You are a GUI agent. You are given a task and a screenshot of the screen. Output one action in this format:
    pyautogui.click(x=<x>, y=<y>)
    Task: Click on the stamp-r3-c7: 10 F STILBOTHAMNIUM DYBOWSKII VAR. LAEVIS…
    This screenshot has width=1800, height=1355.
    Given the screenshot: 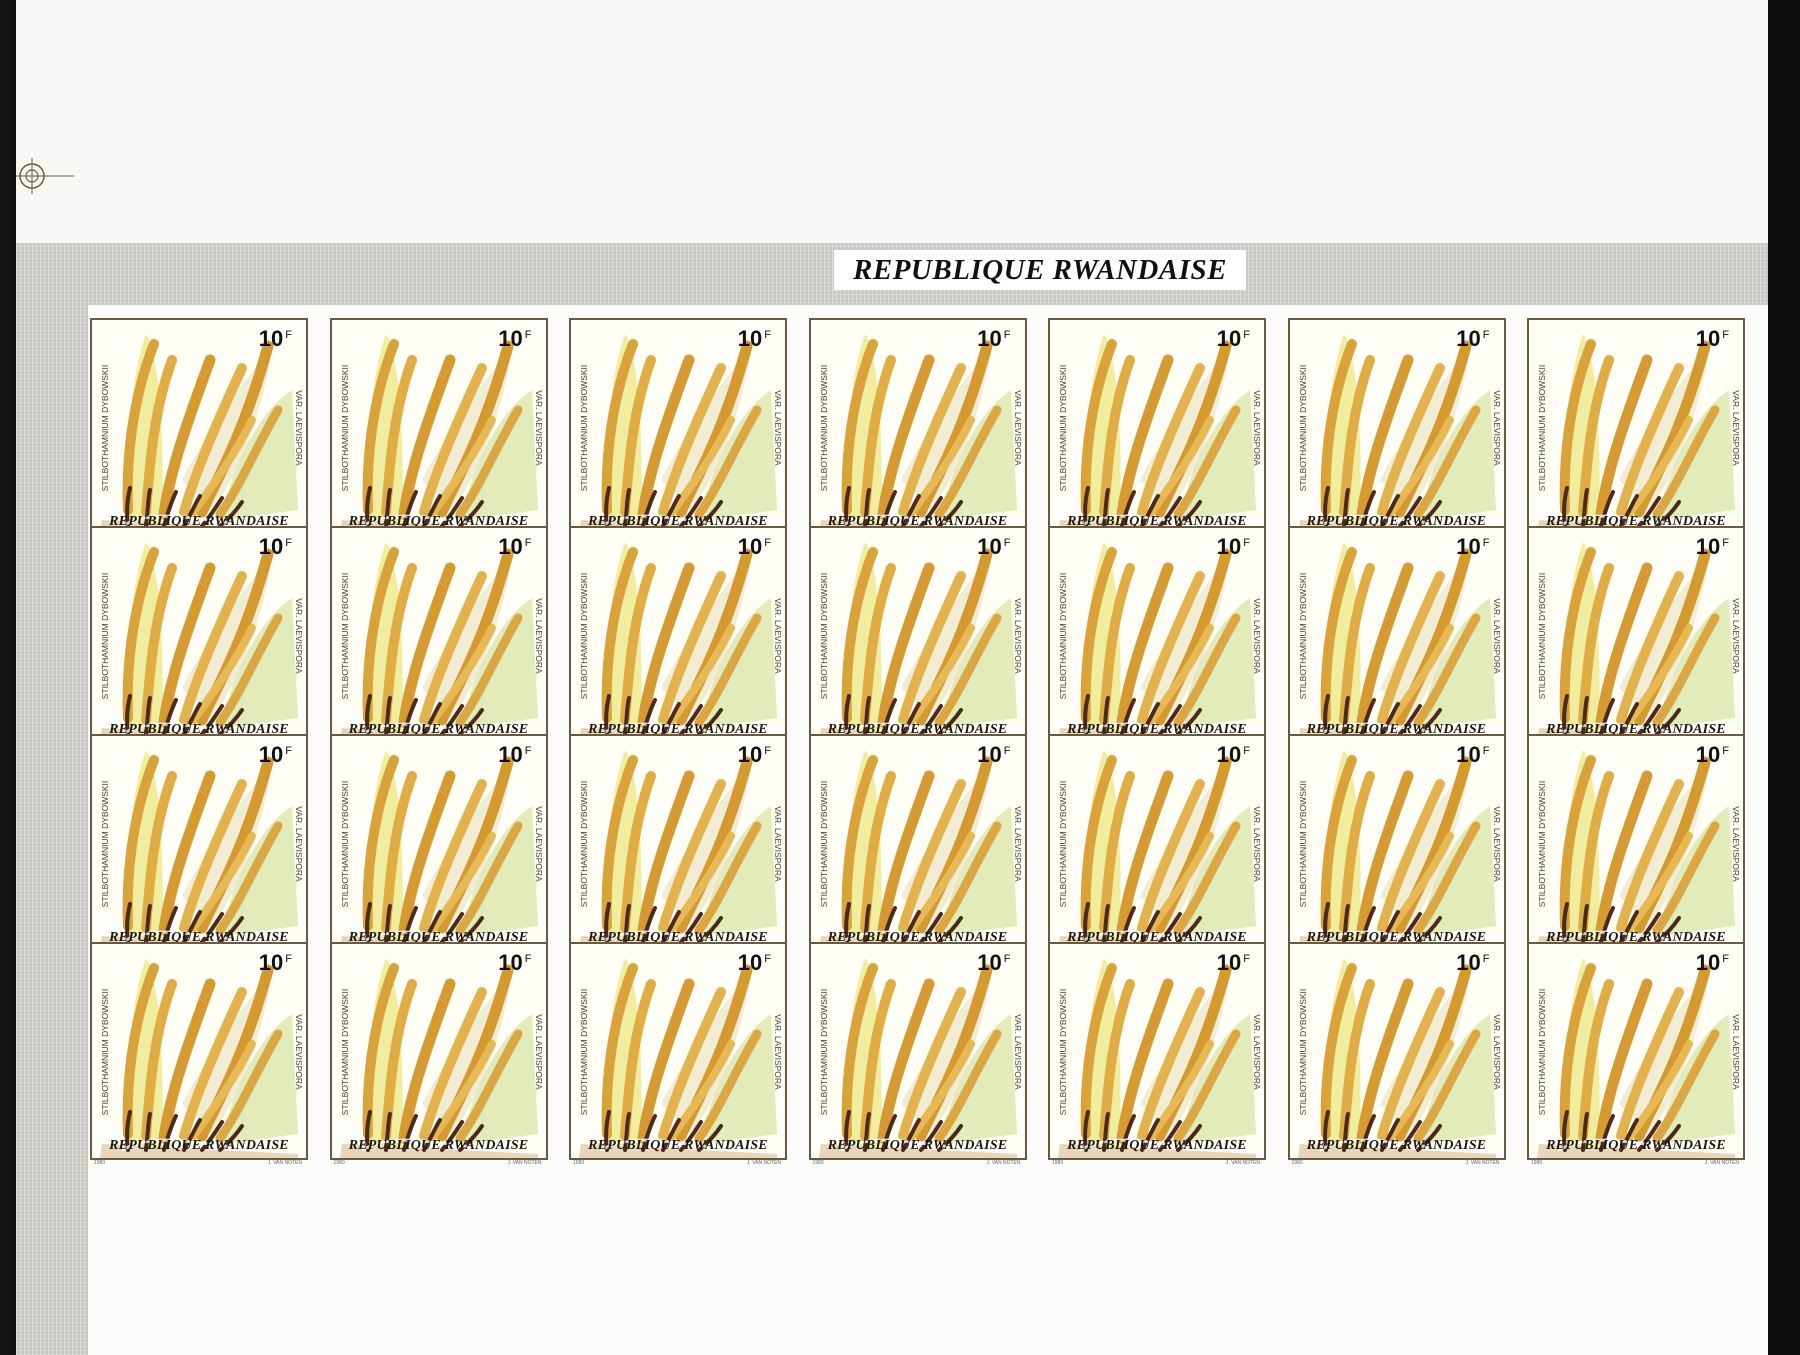 What is the action you would take?
    pyautogui.click(x=1636, y=846)
    